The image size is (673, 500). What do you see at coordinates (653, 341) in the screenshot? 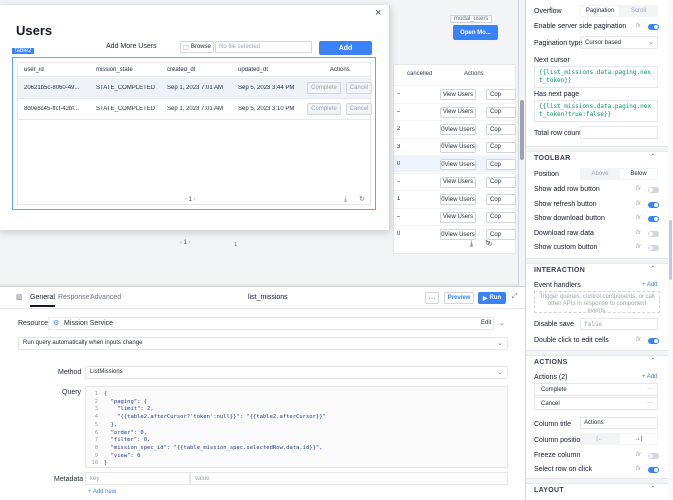
I see `double-click-toggle` at bounding box center [653, 341].